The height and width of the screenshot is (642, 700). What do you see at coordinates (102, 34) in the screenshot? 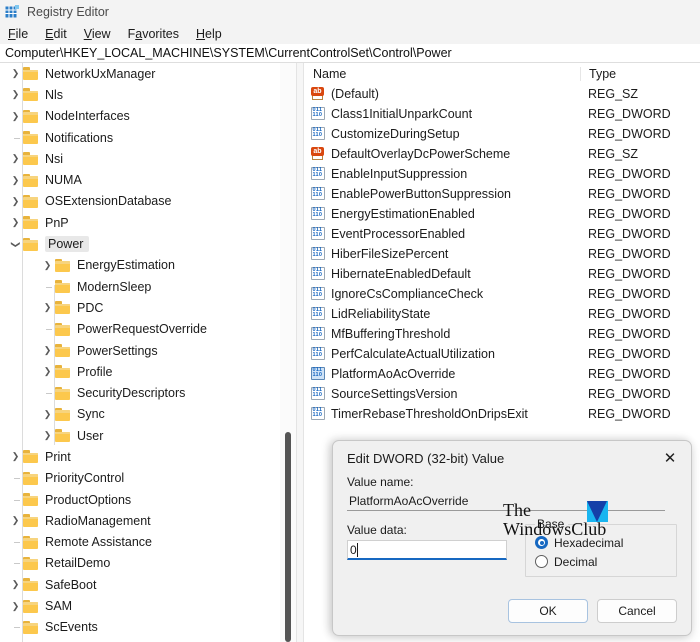
I see `menu-view: View` at bounding box center [102, 34].